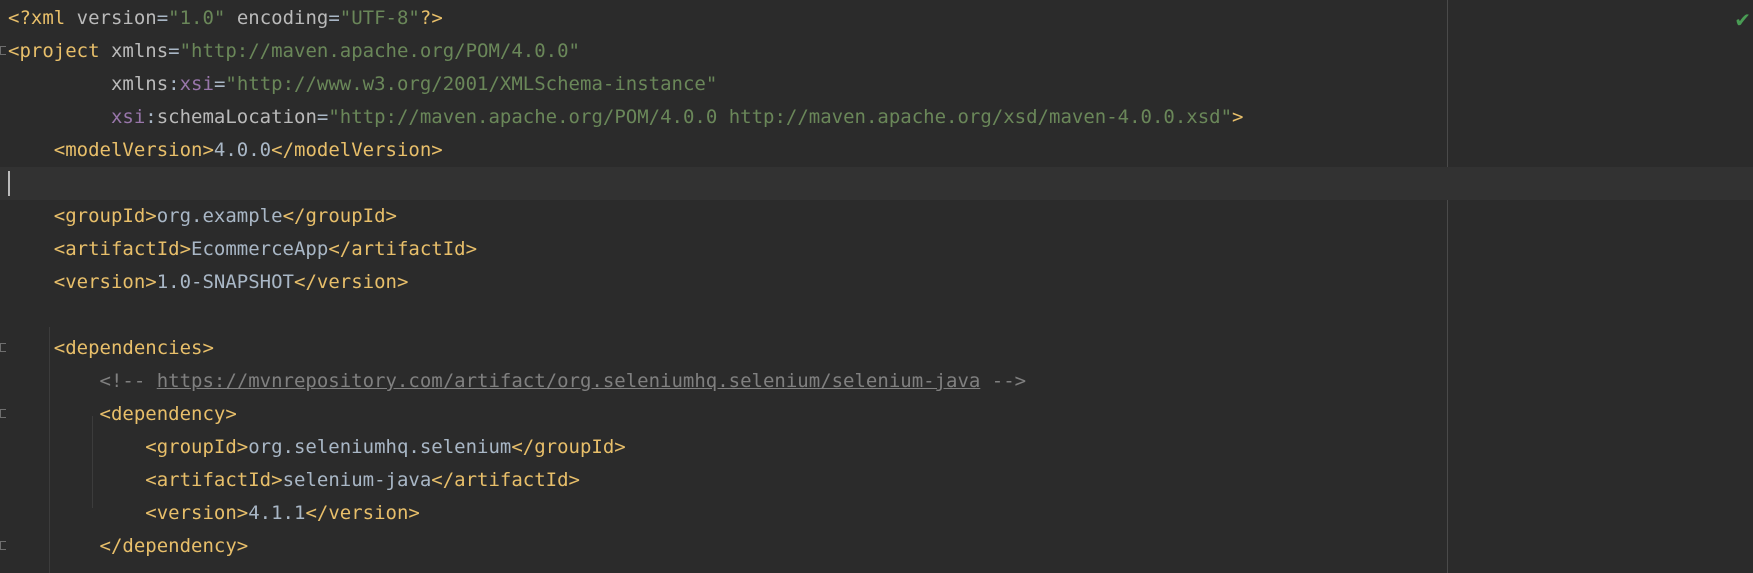  Describe the element at coordinates (168, 414) in the screenshot. I see `tag-open: <dependency>` at that location.